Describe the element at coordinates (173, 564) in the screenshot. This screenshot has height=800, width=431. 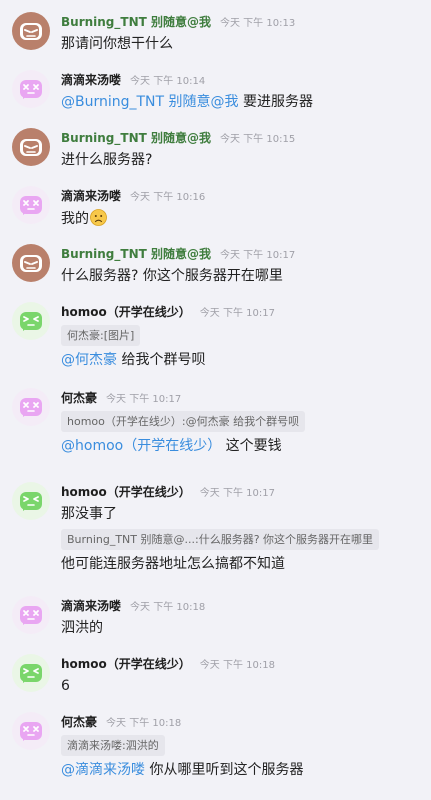
I see `message-text-2: 他可能连服务器地址怎么搞都不知道` at that location.